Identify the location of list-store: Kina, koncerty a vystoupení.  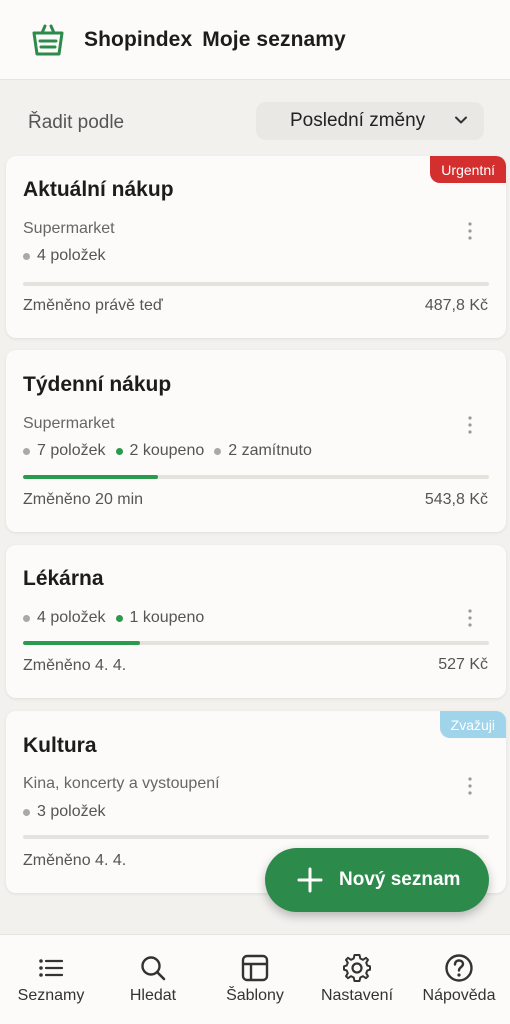
(121, 783).